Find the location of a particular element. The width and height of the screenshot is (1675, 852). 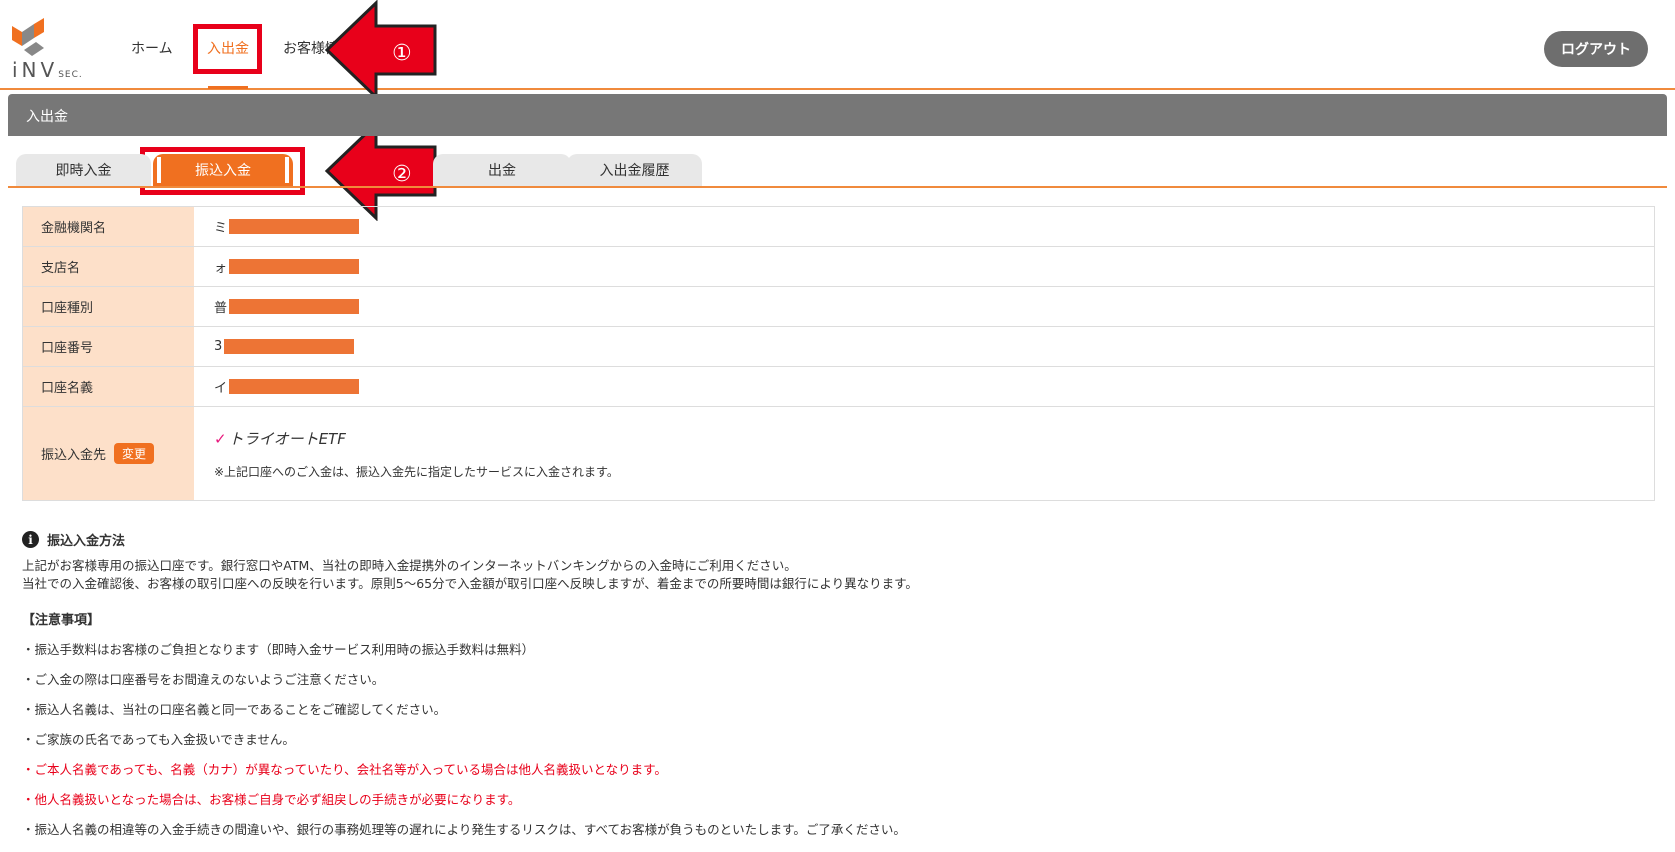

change-destination-button: 変更 is located at coordinates (134, 453).